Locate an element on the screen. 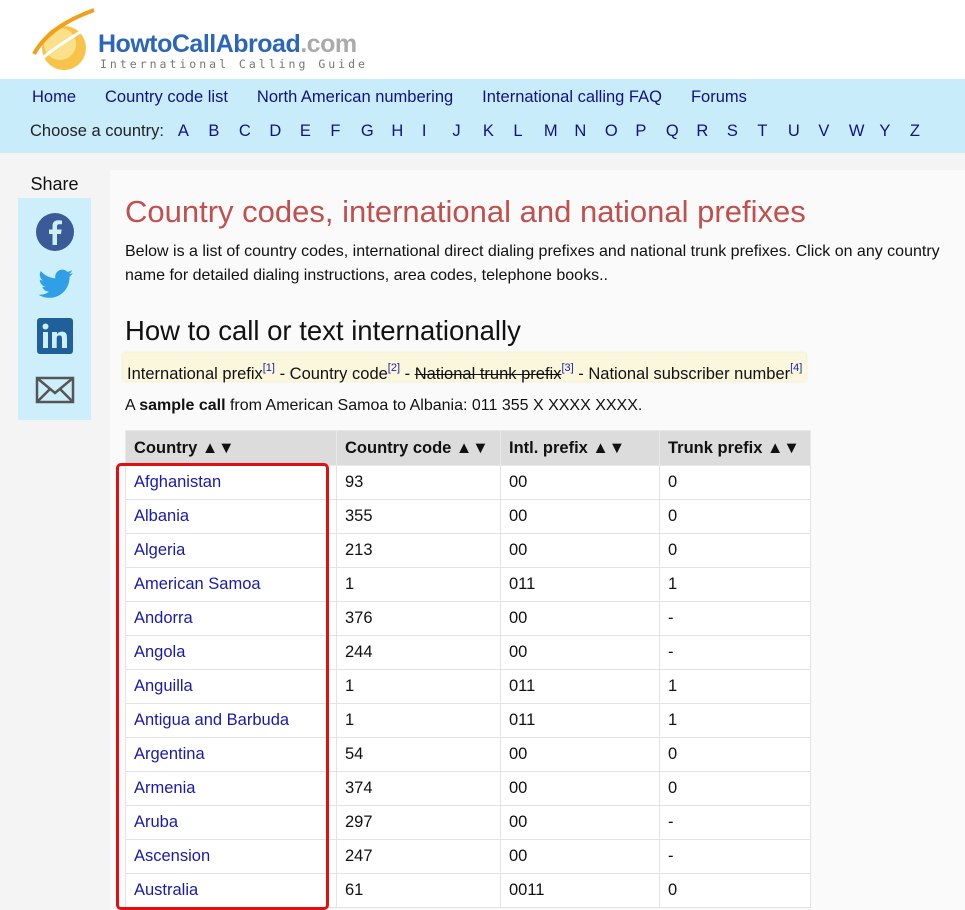 The image size is (965, 910). choose-country-label: Choose a country: is located at coordinates (97, 131).